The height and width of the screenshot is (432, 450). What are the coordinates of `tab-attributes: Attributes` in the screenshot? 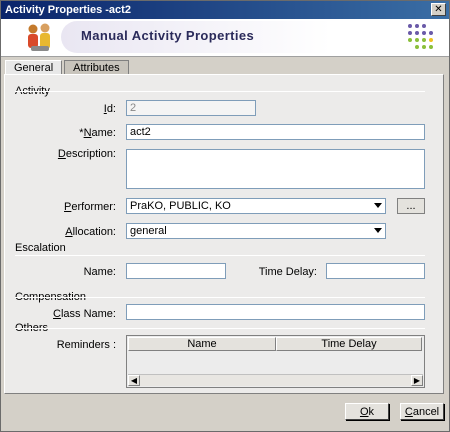 It's located at (96, 67).